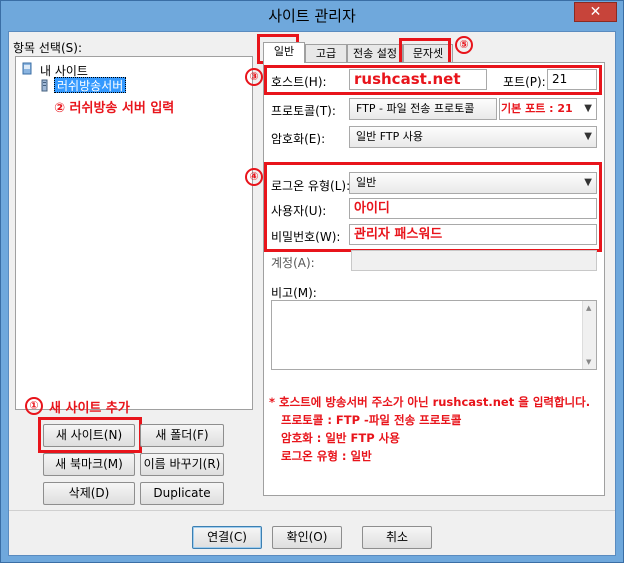 The image size is (624, 563). What do you see at coordinates (114, 108) in the screenshot?
I see `annotation-server-input: ② 러쉬방송 서버 입력` at bounding box center [114, 108].